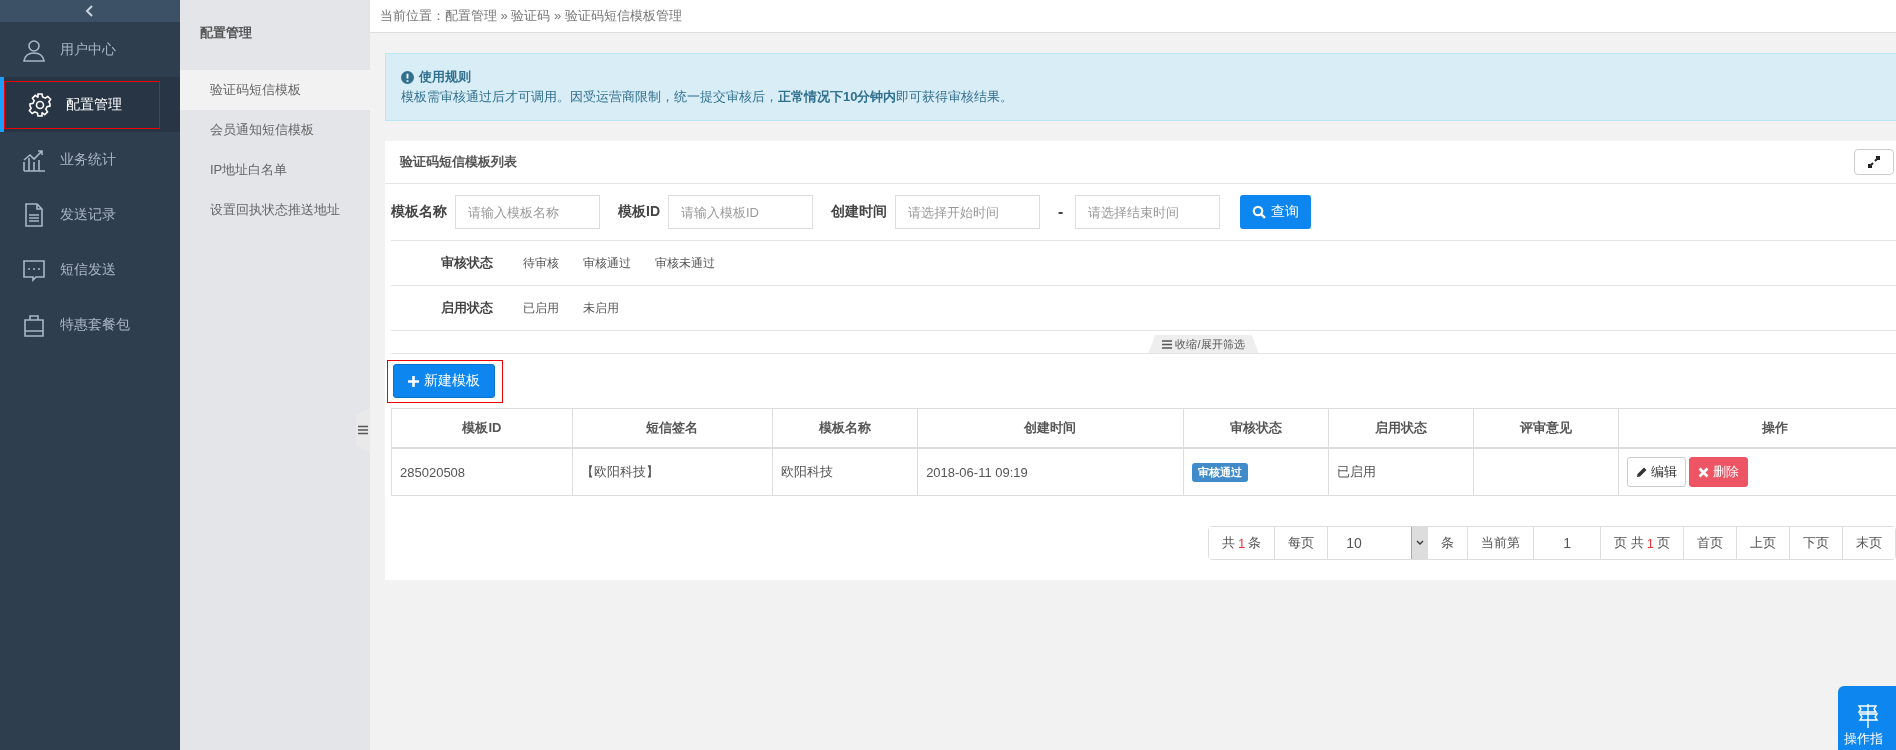  What do you see at coordinates (541, 308) in the screenshot?
I see `filter-option: 已启用` at bounding box center [541, 308].